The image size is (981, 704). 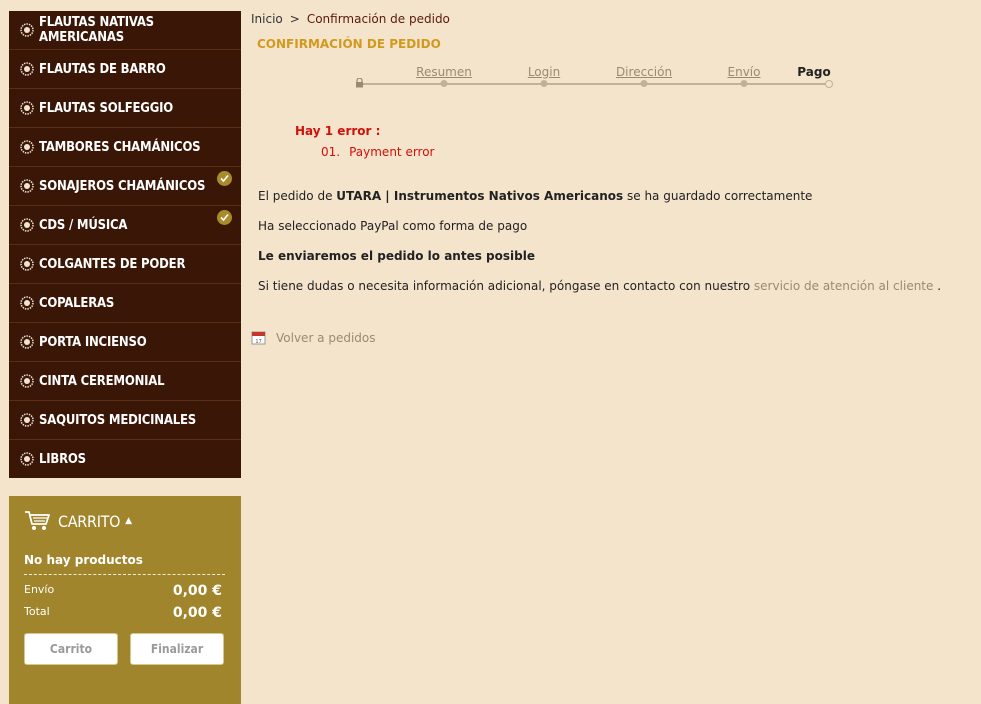 I want to click on step-login: Login, so click(x=544, y=72).